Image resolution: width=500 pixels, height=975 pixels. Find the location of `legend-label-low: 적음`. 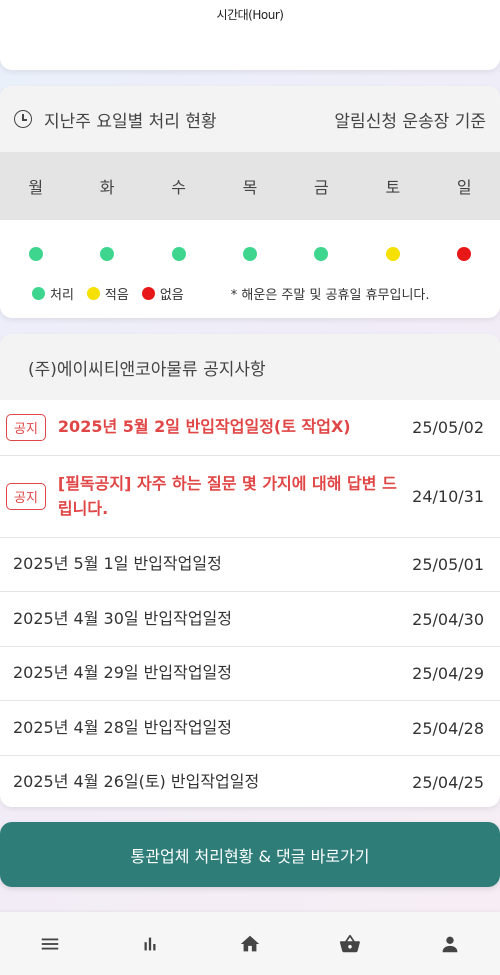

legend-label-low: 적음 is located at coordinates (116, 295).